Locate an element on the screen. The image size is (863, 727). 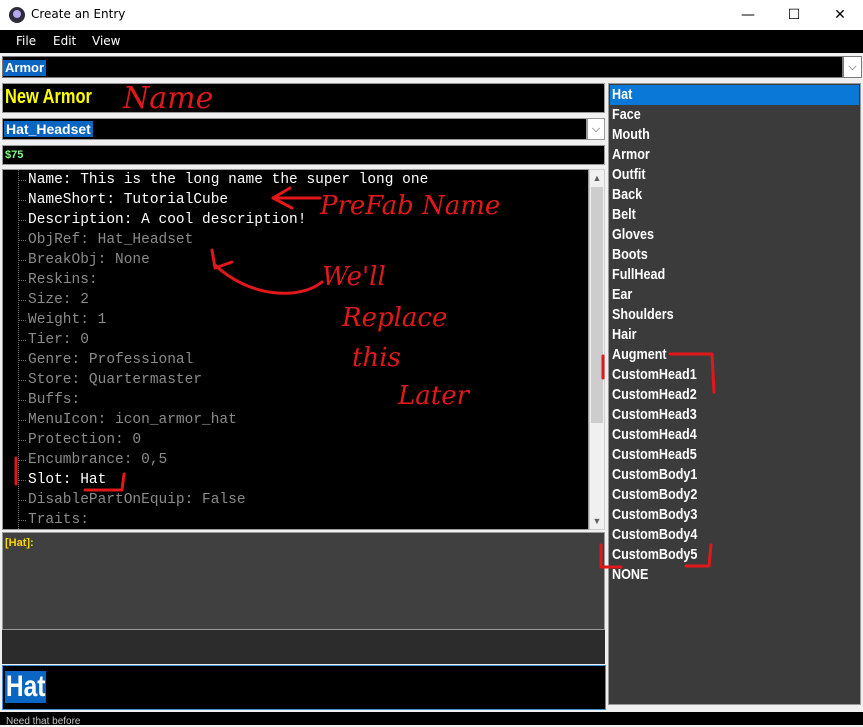
property-row: Genre: Professional is located at coordinates (105, 360).